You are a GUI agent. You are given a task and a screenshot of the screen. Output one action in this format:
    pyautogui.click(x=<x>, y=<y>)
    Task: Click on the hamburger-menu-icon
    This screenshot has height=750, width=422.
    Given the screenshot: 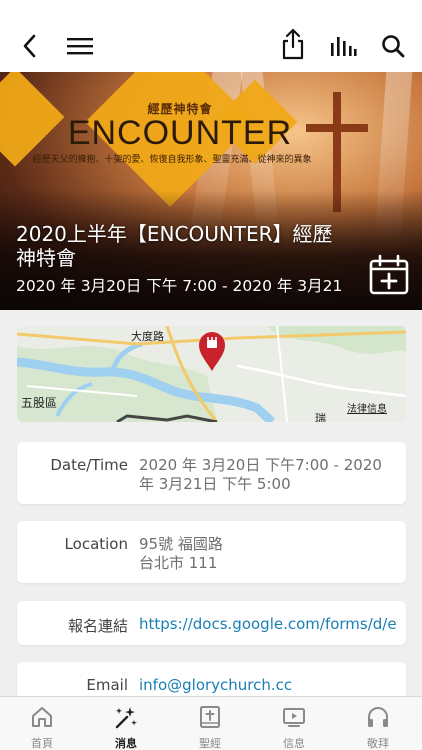 What is the action you would take?
    pyautogui.click(x=80, y=46)
    